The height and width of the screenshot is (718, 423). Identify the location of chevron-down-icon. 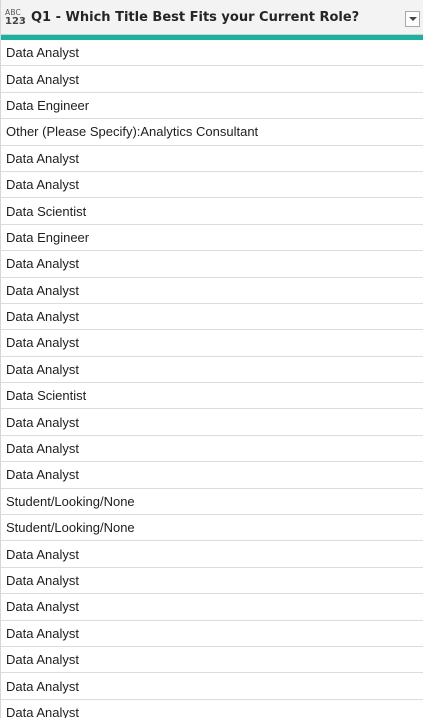
(412, 19).